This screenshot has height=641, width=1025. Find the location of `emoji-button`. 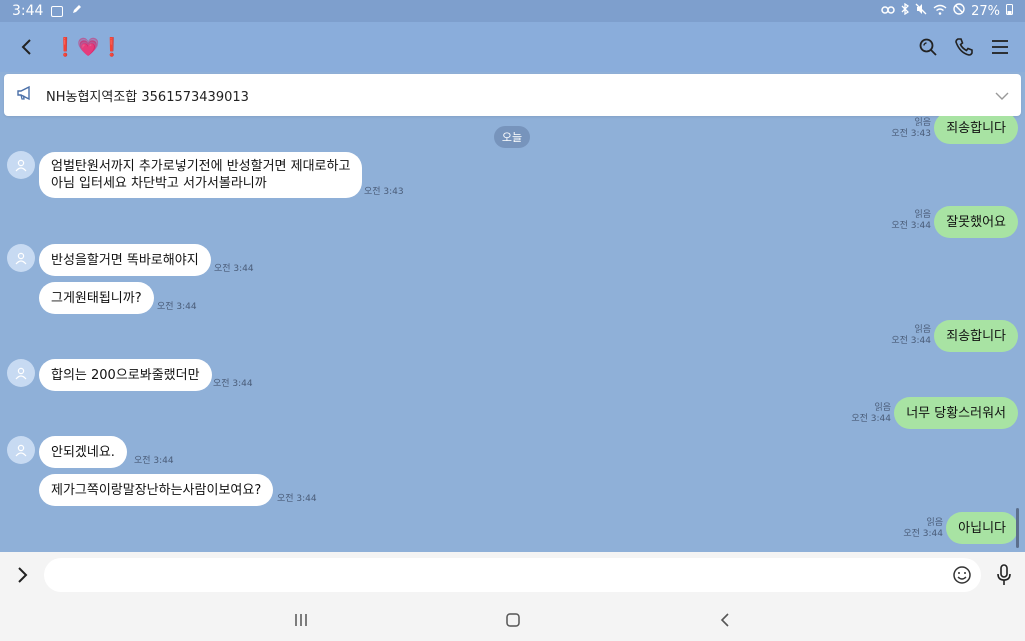

emoji-button is located at coordinates (962, 575).